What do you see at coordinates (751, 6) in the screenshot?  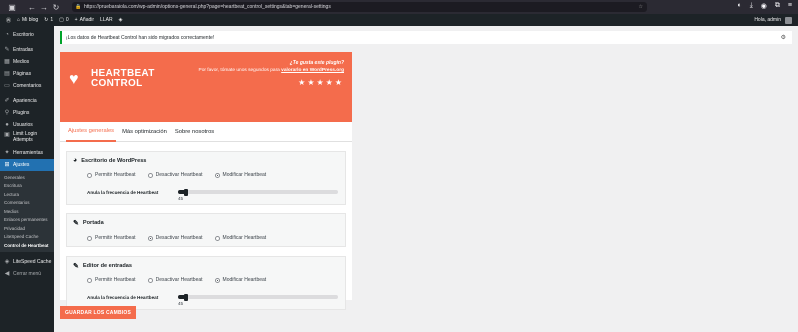 I see `download-icon: ⤓` at bounding box center [751, 6].